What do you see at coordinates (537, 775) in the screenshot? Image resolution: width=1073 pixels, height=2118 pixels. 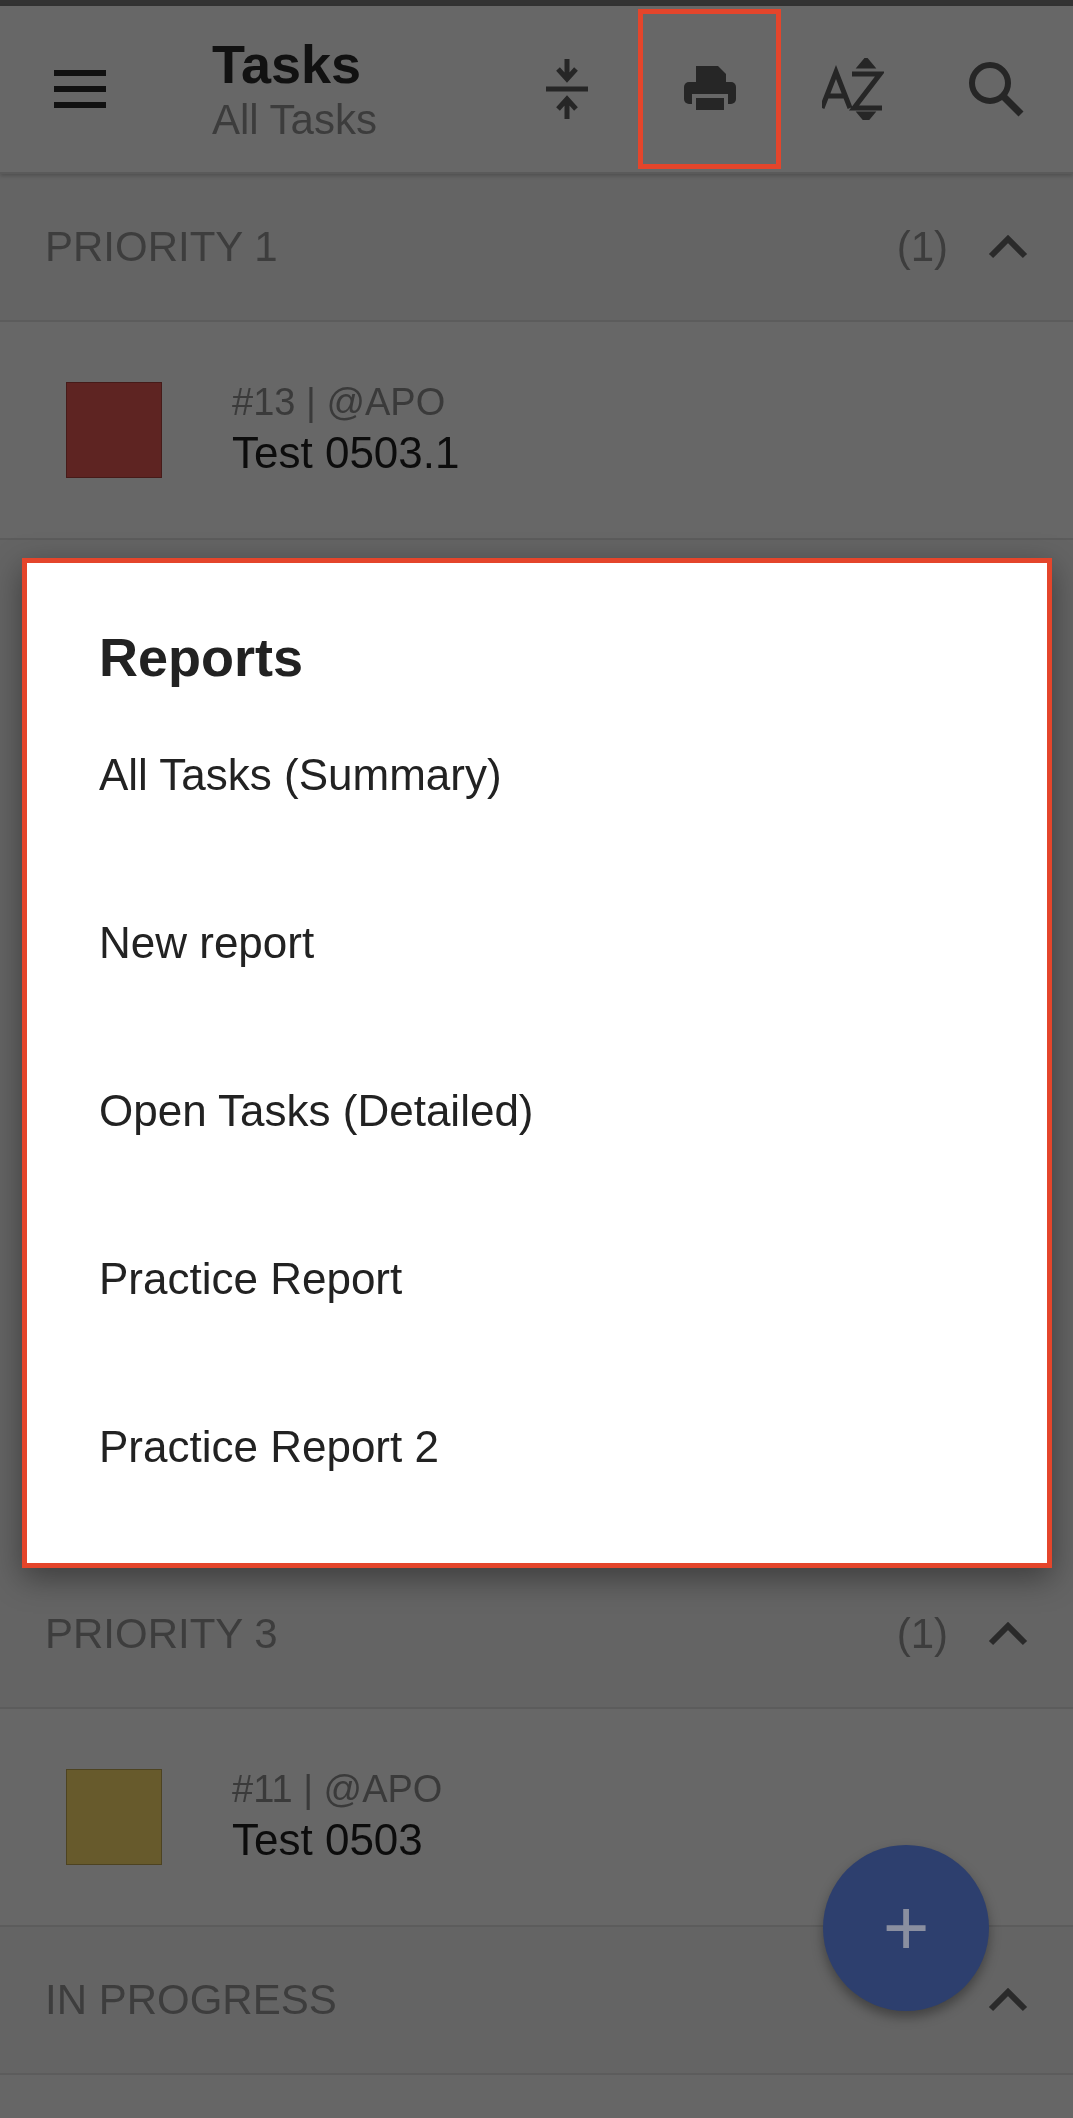 I see `report-option: All Tasks (Summary)` at bounding box center [537, 775].